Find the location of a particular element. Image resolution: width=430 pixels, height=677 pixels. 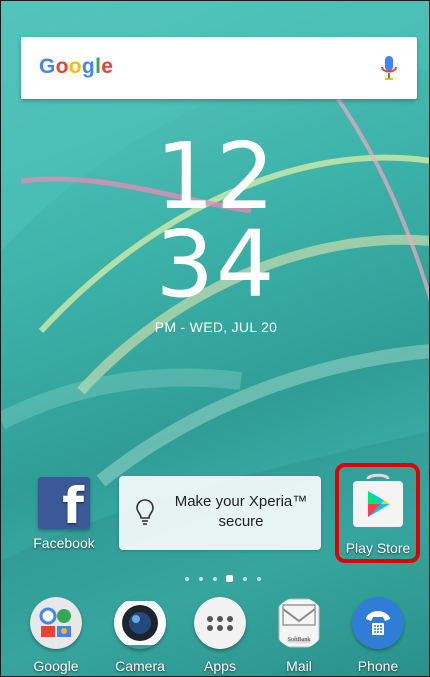

google-search-bar: Google is located at coordinates (219, 68).